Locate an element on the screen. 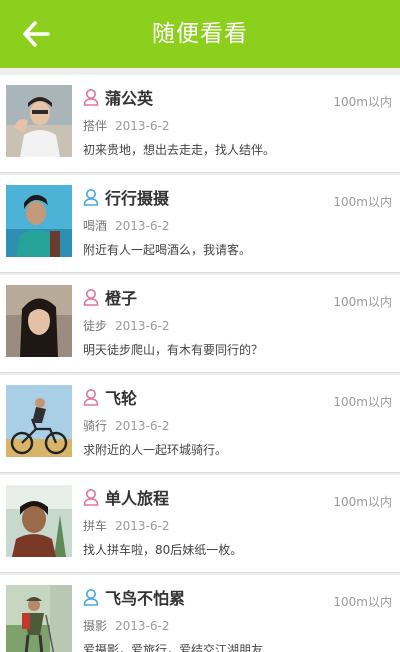  activity-tag: 喝酒 is located at coordinates (95, 226).